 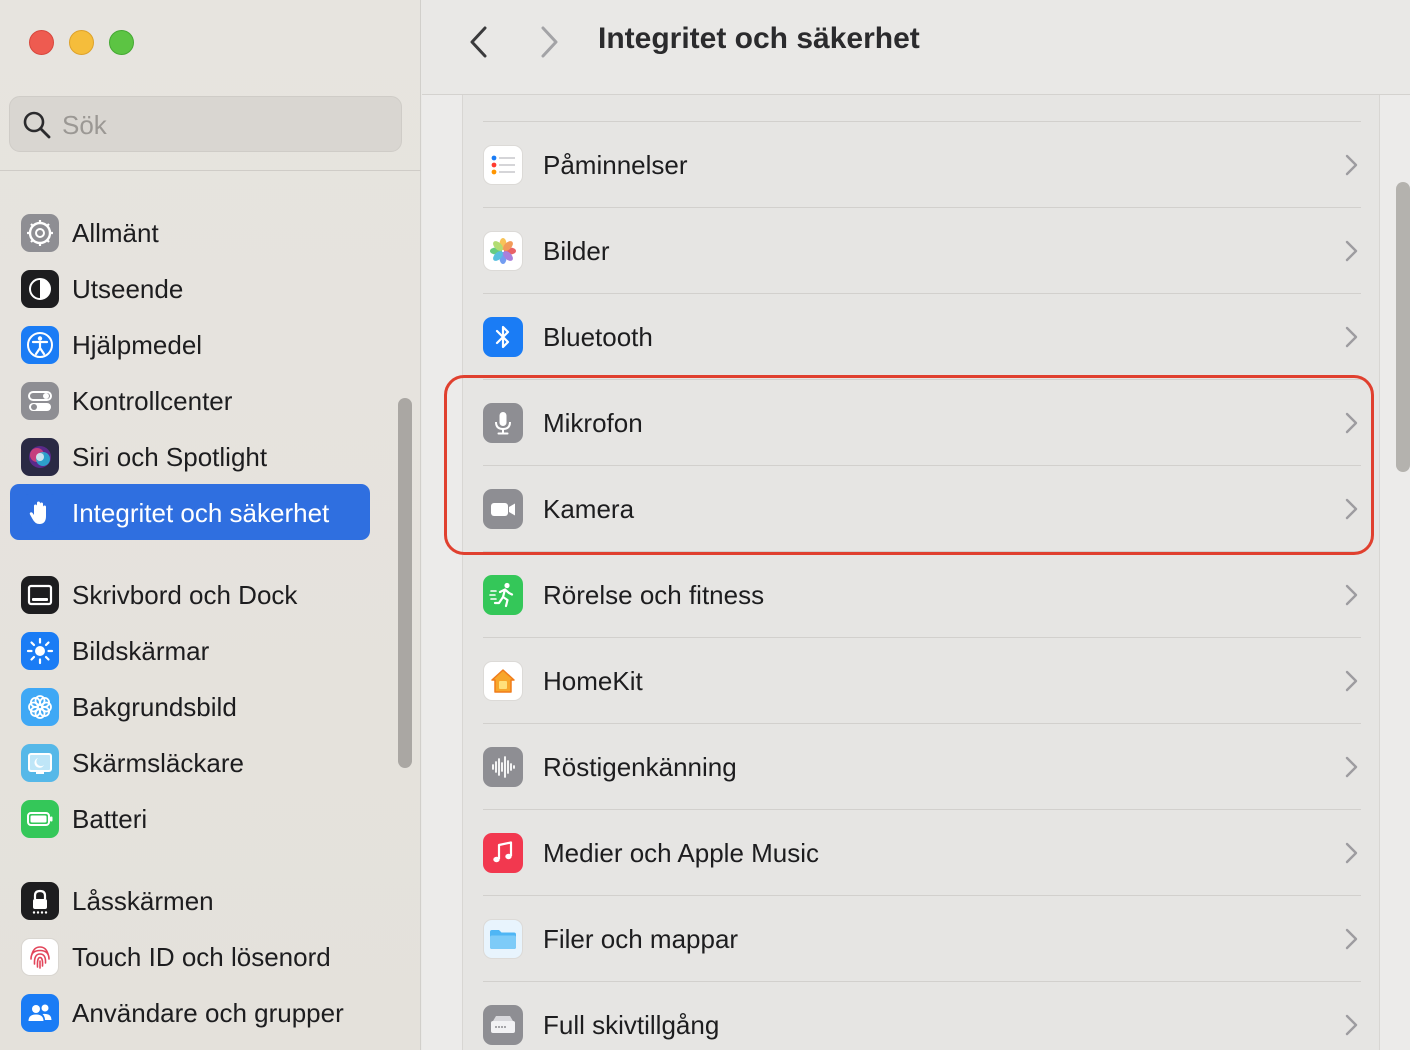 I want to click on zoom-window-button, so click(x=121, y=42).